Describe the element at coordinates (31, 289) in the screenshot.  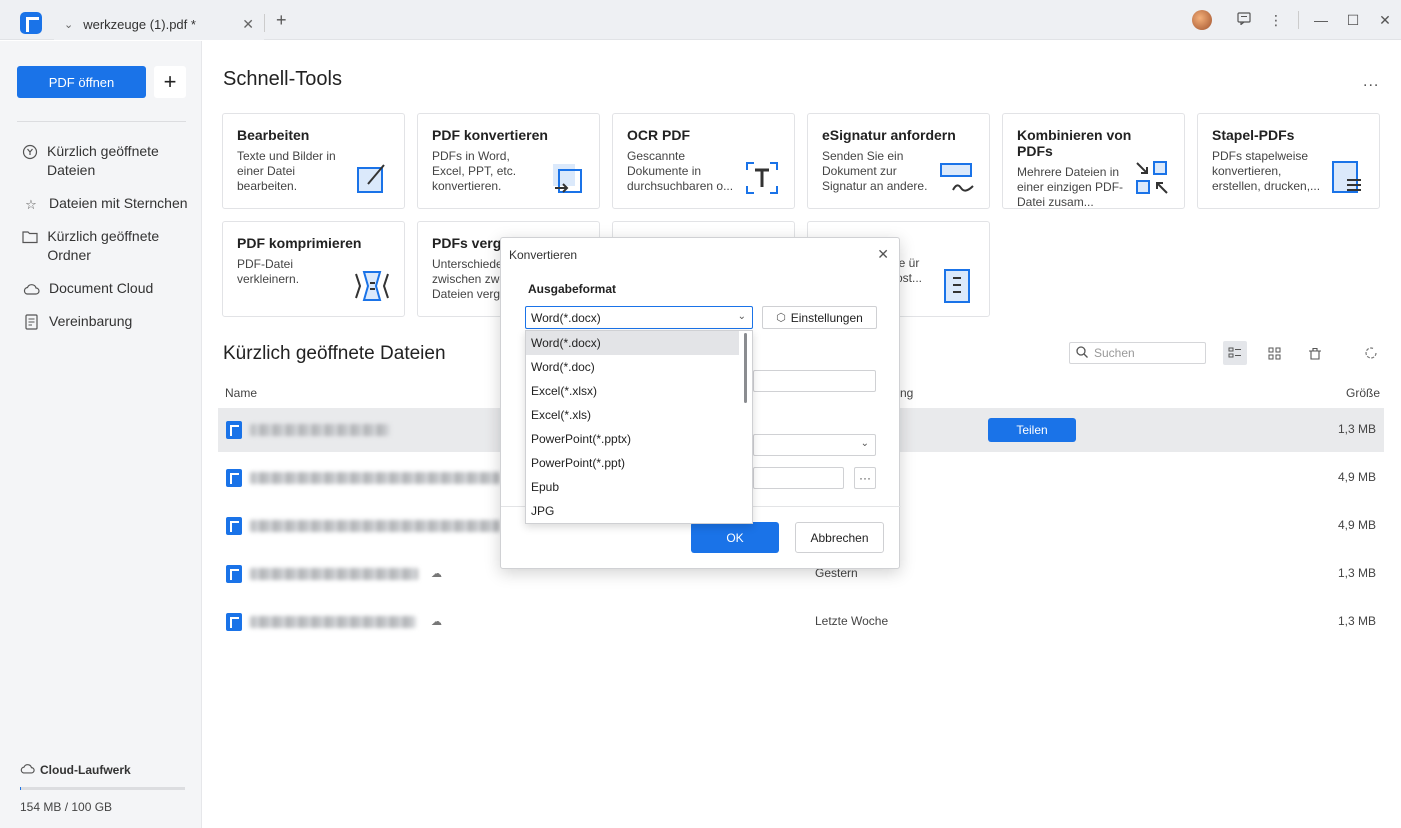
I see `cloud-icon` at that location.